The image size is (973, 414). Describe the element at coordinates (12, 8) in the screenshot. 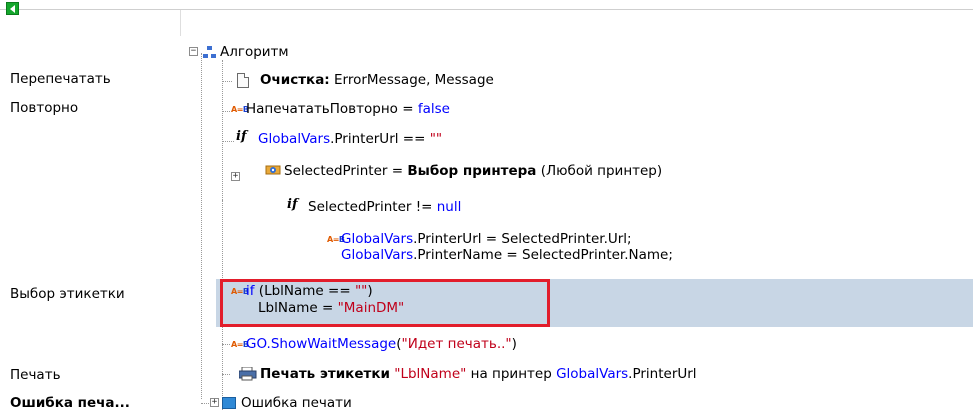

I see `back-arrow-icon` at that location.